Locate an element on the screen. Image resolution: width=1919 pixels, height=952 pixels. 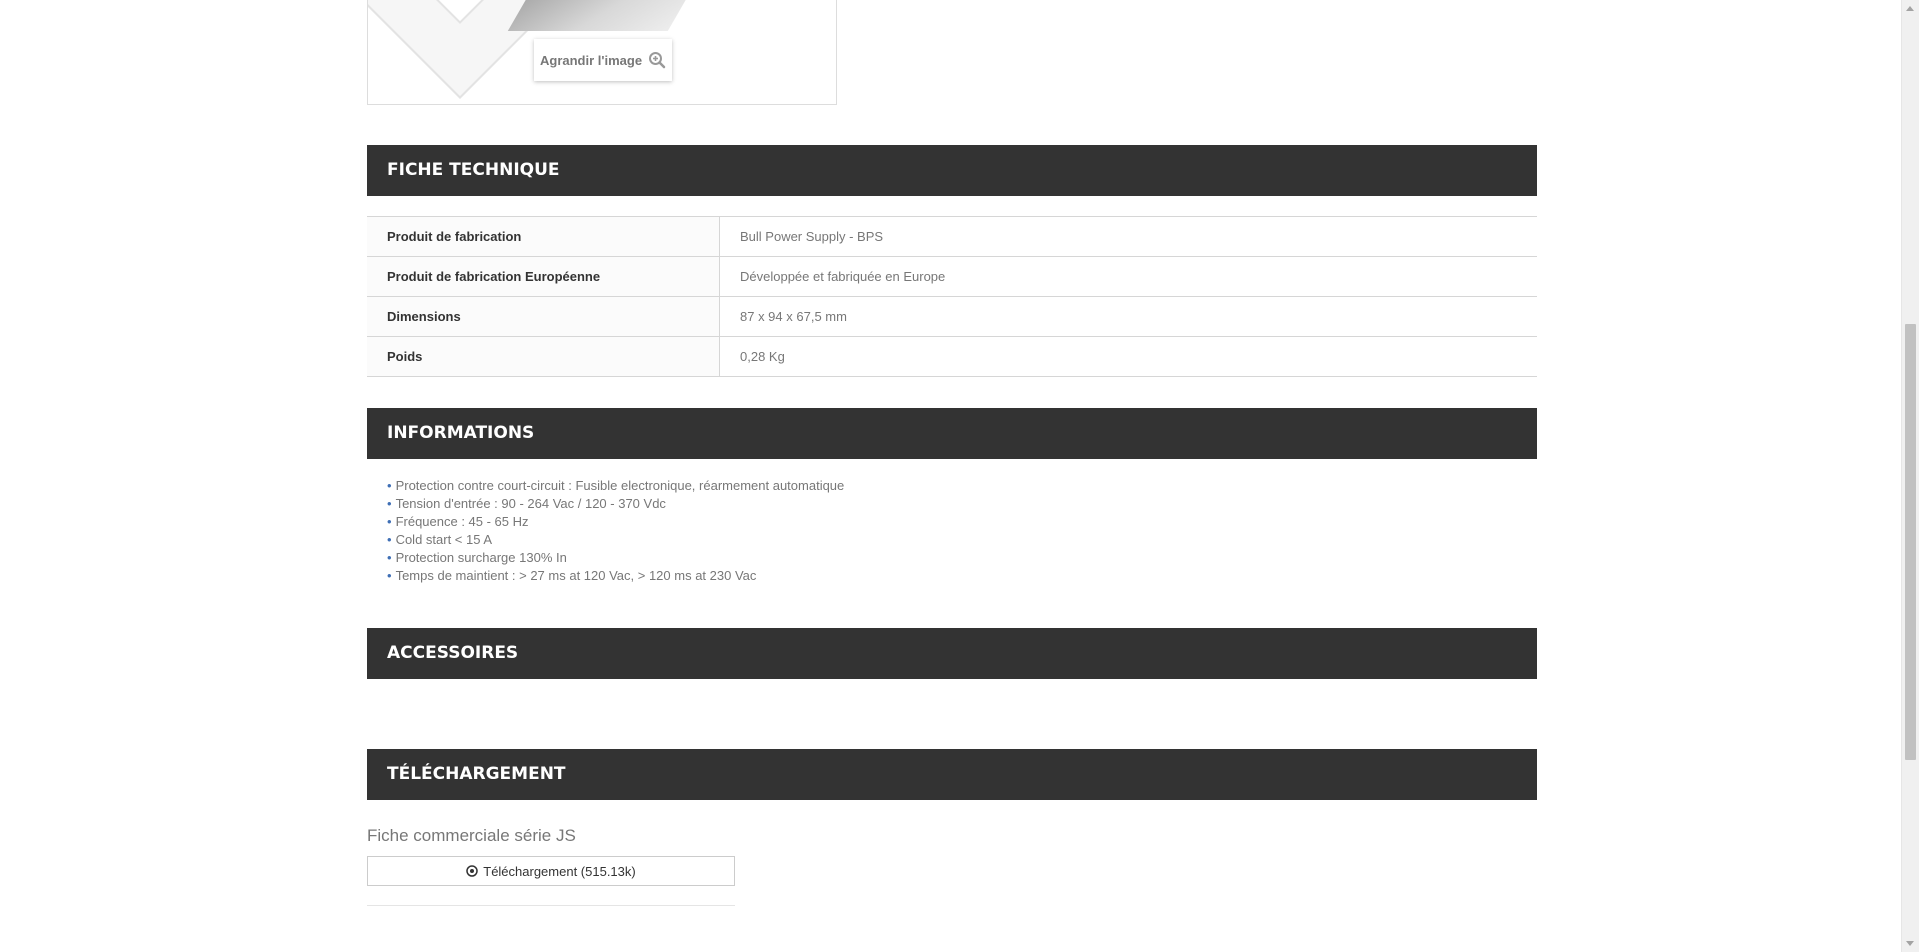
zoom-image-label: Agrandir l'image is located at coordinates (591, 60).